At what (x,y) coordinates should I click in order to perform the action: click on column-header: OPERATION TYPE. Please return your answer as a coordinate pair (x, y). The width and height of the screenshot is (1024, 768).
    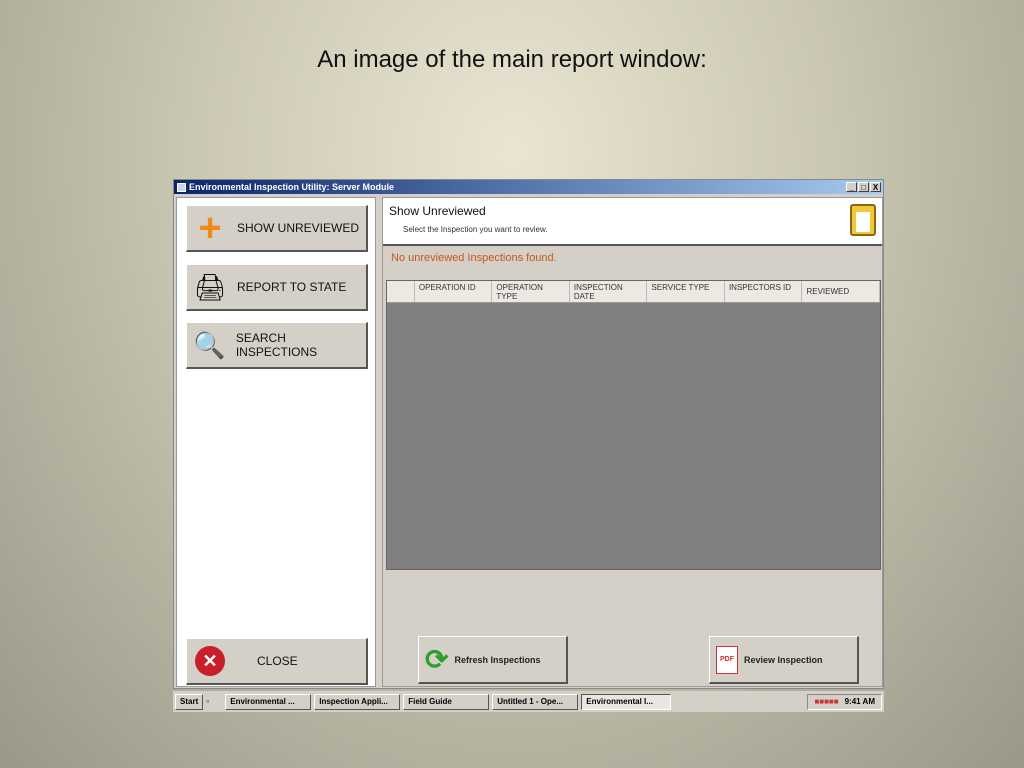
    Looking at the image, I should click on (531, 291).